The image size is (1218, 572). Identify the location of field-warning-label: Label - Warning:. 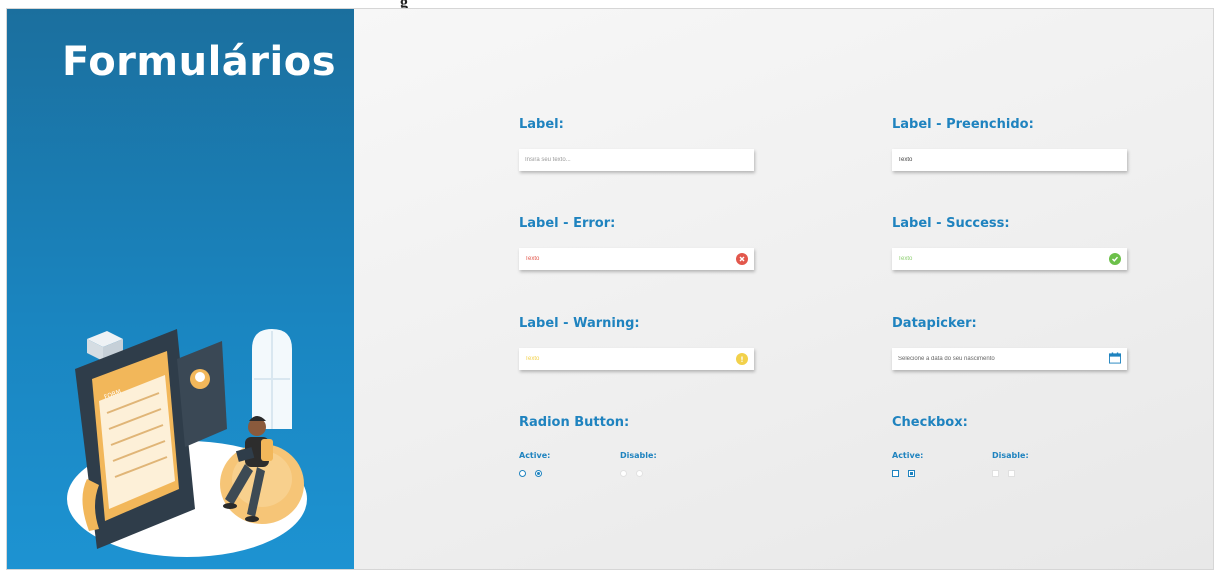
(579, 323).